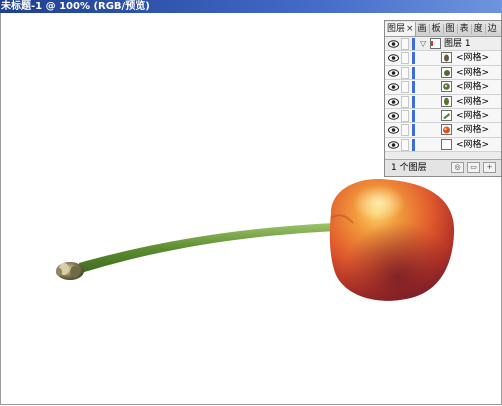 This screenshot has width=502, height=406. What do you see at coordinates (443, 44) in the screenshot?
I see `layer-row: ▽ 图层 1` at bounding box center [443, 44].